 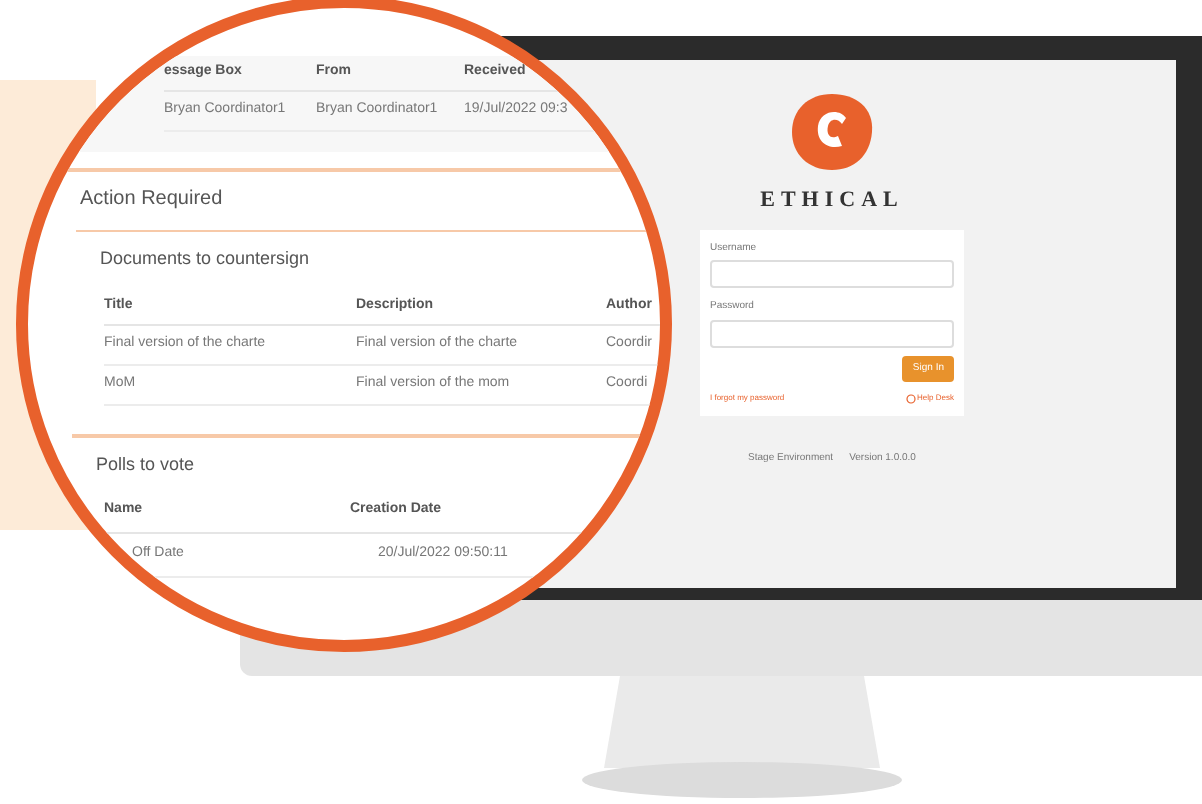 What do you see at coordinates (832, 201) in the screenshot?
I see `brand-name: ETHICAL` at bounding box center [832, 201].